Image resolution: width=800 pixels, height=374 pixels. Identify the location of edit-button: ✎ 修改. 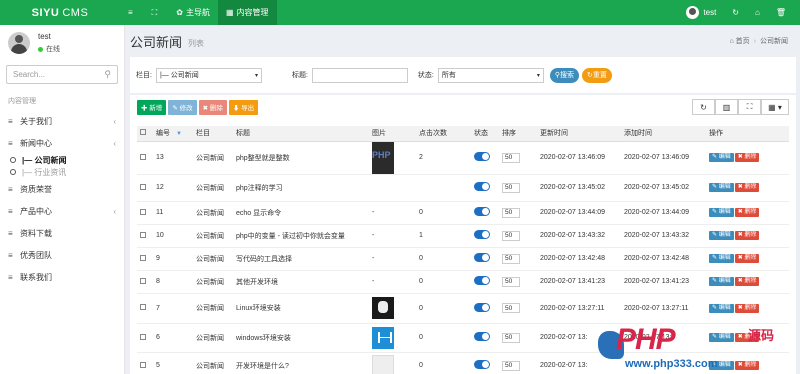
(182, 107).